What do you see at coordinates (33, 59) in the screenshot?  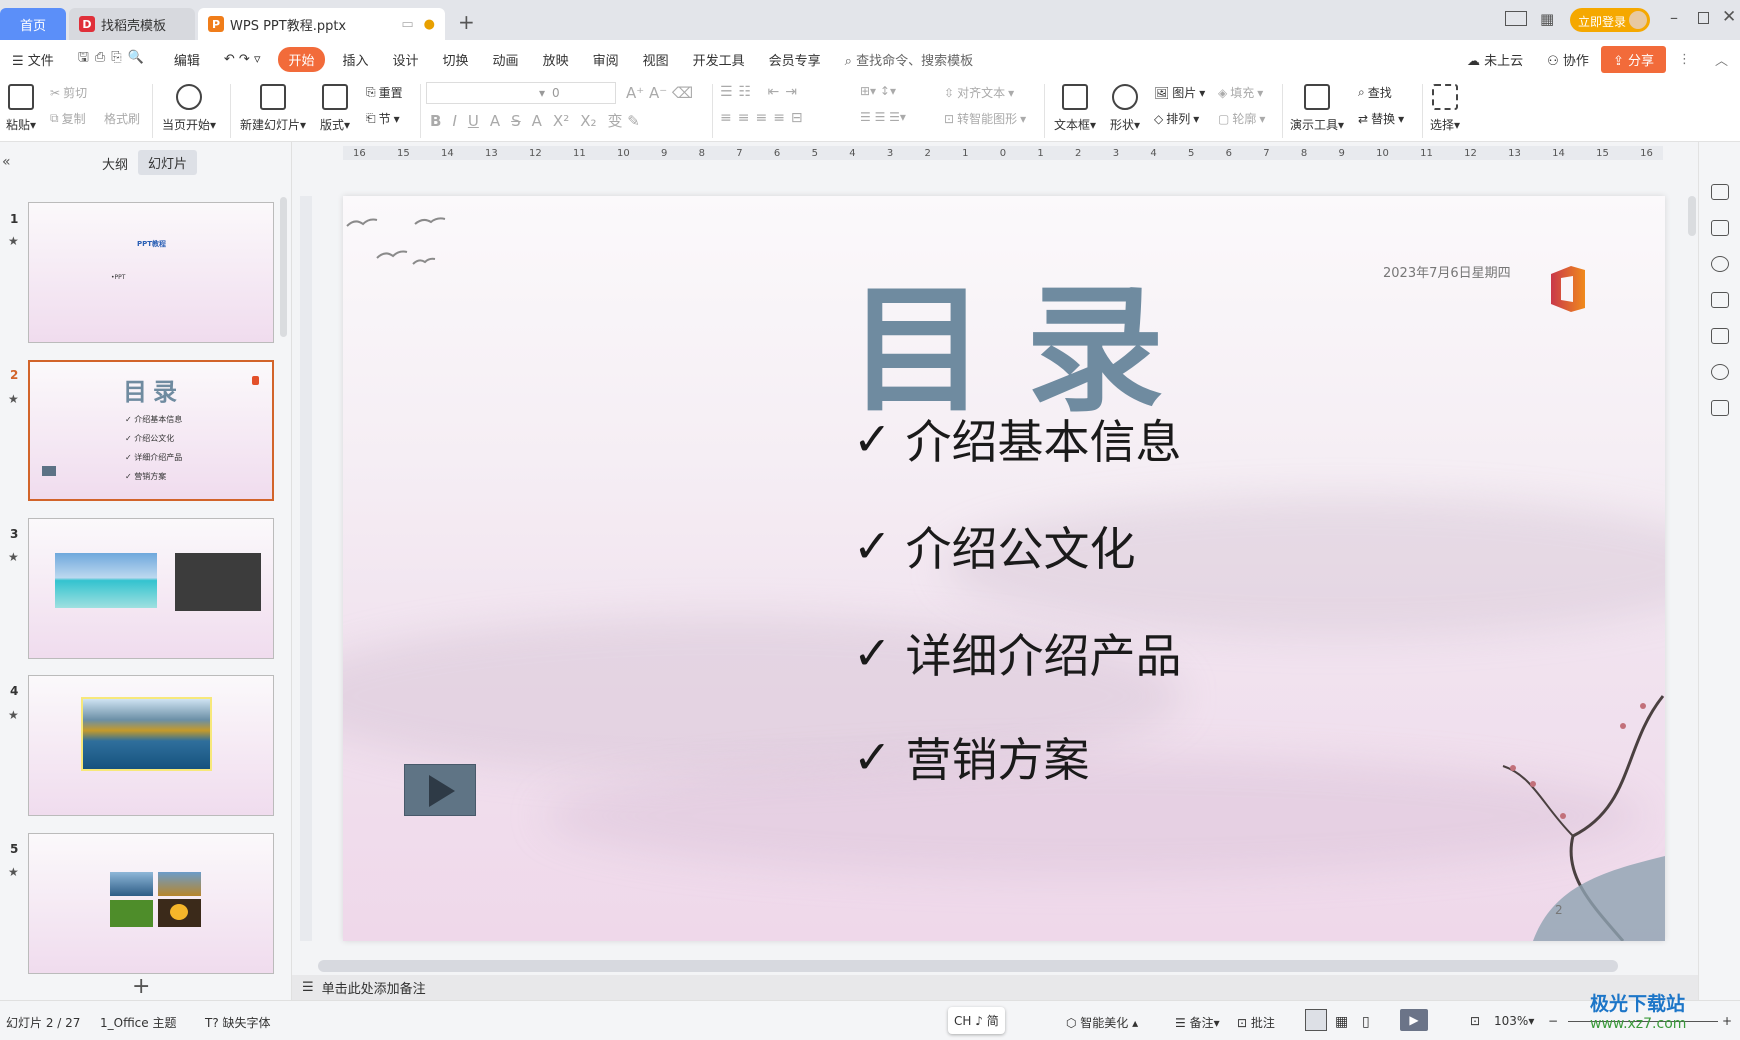 I see `file-menu: ☰ 文件` at bounding box center [33, 59].